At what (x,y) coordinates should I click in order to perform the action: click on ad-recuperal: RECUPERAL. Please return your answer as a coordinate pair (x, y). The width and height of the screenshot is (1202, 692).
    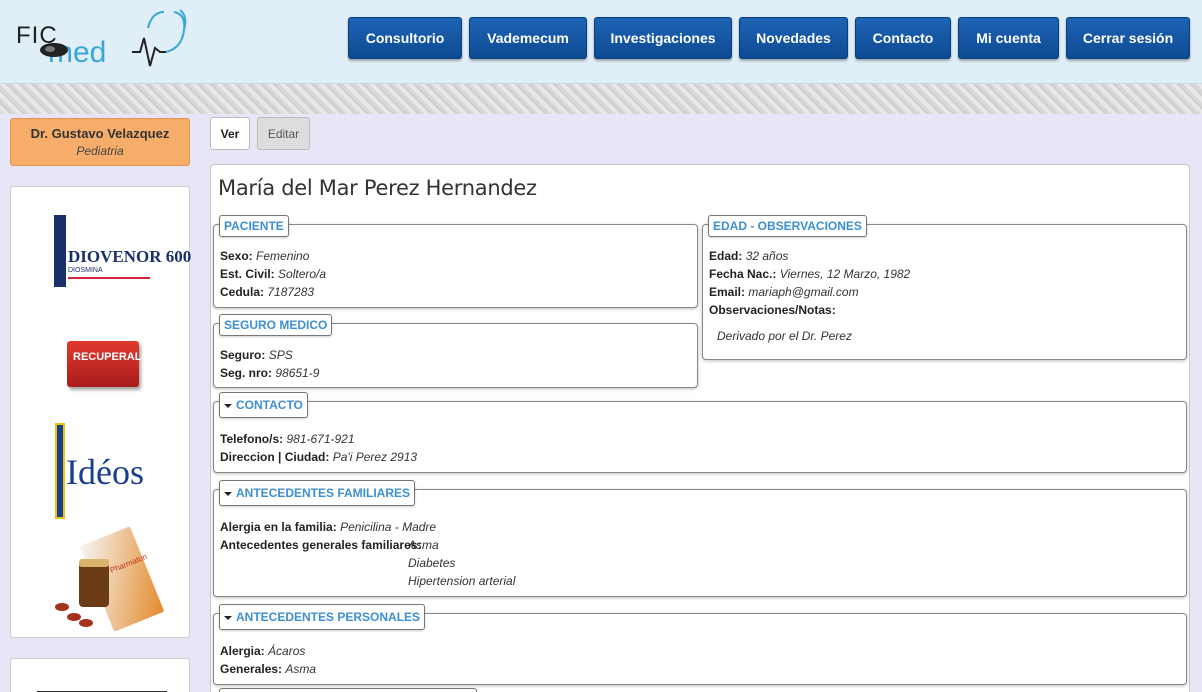
    Looking at the image, I should click on (104, 364).